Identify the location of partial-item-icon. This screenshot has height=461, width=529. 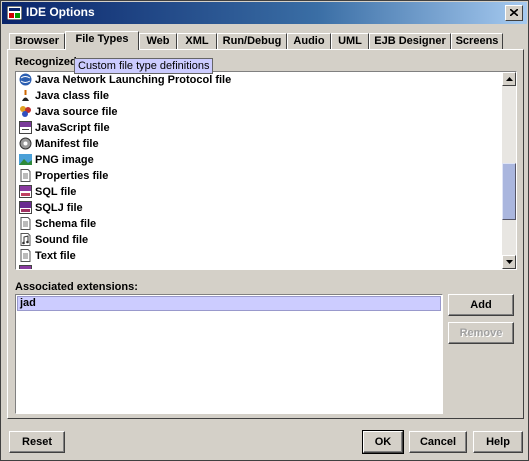
(25, 267).